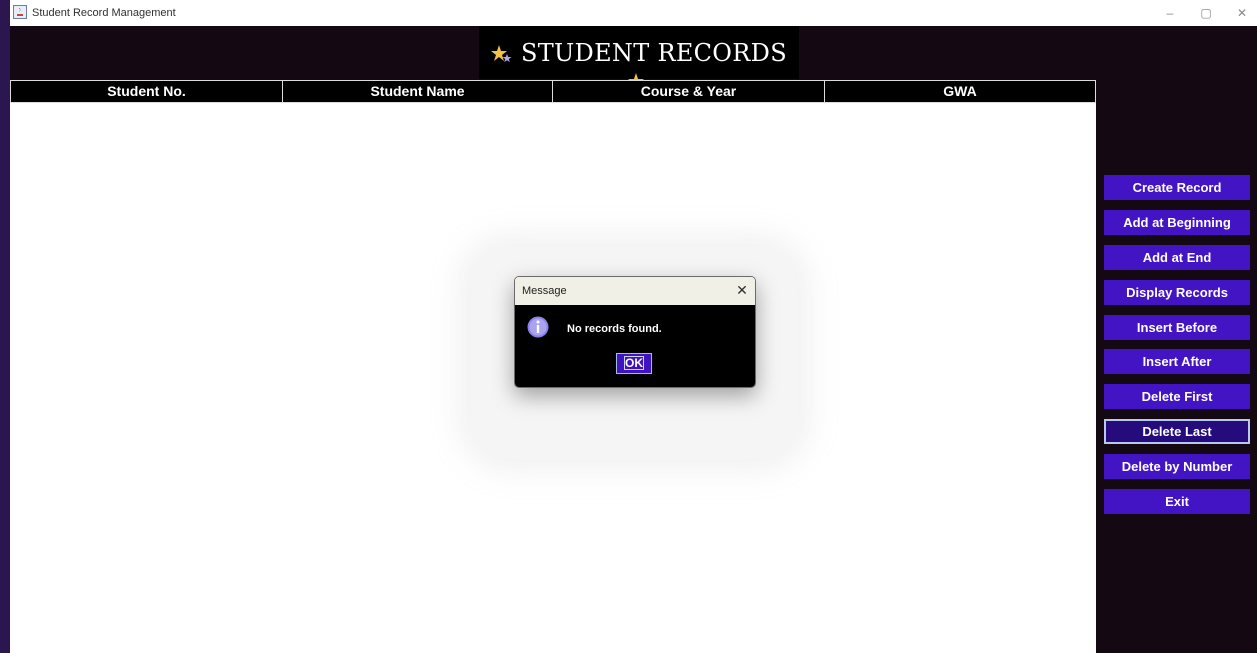 Image resolution: width=1257 pixels, height=653 pixels. What do you see at coordinates (1177, 327) in the screenshot?
I see `insert-before-button: Insert Before` at bounding box center [1177, 327].